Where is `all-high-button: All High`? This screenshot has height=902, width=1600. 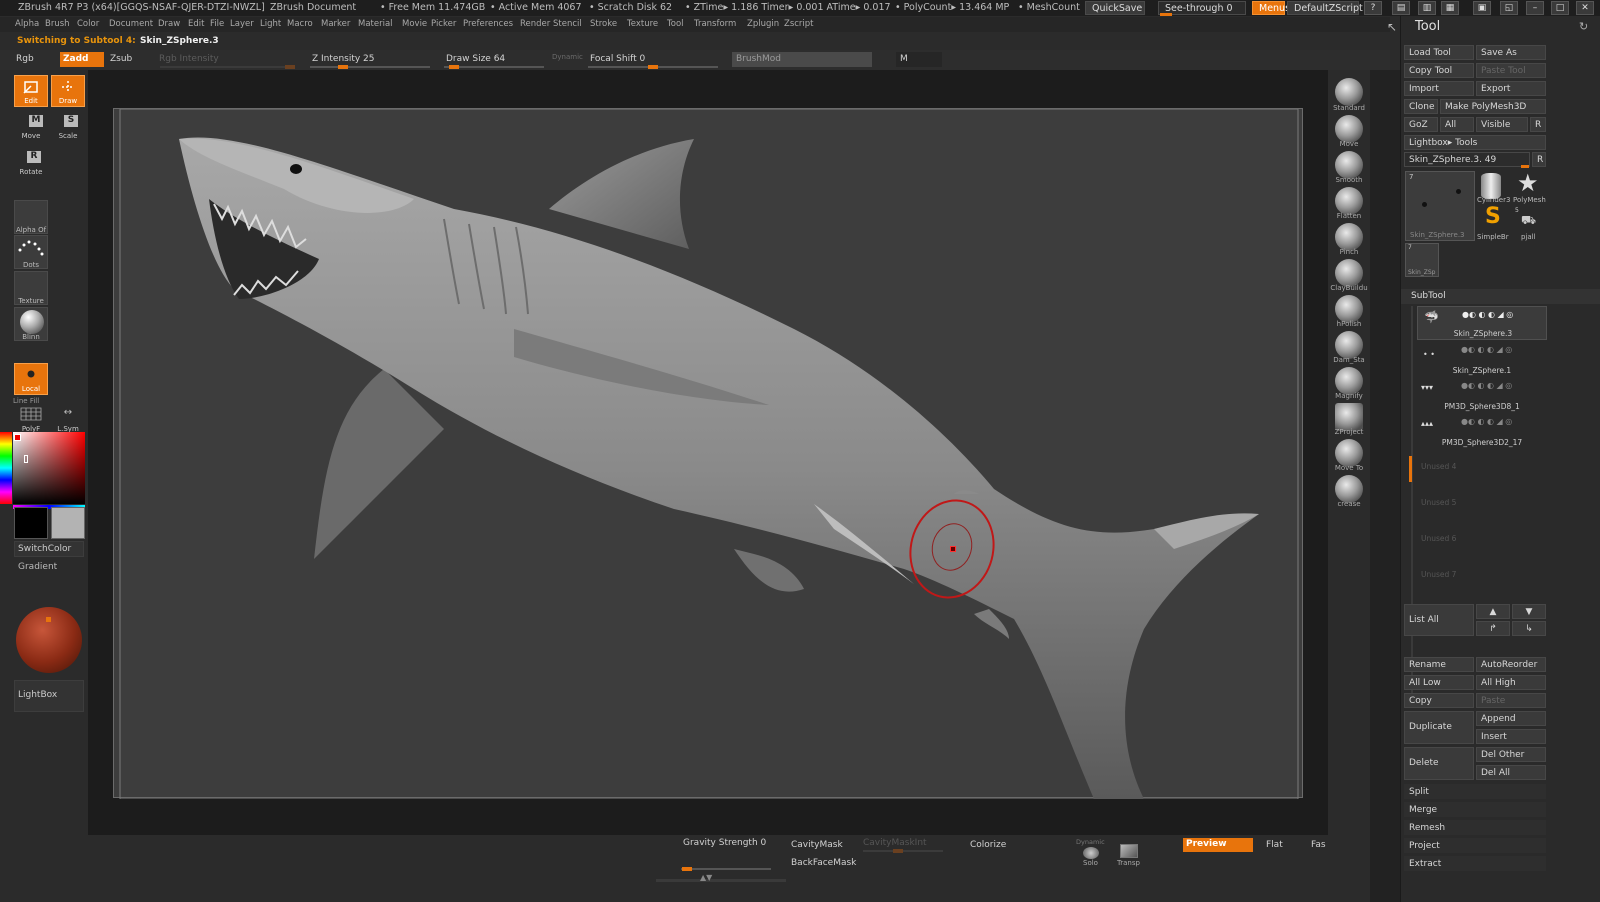
all-high-button: All High is located at coordinates (1511, 682).